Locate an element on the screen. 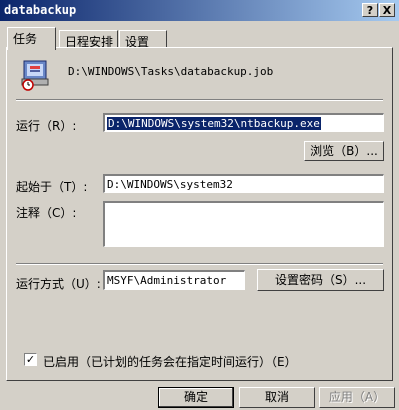 This screenshot has height=410, width=399. tab-task-label: 任务 is located at coordinates (25, 39).